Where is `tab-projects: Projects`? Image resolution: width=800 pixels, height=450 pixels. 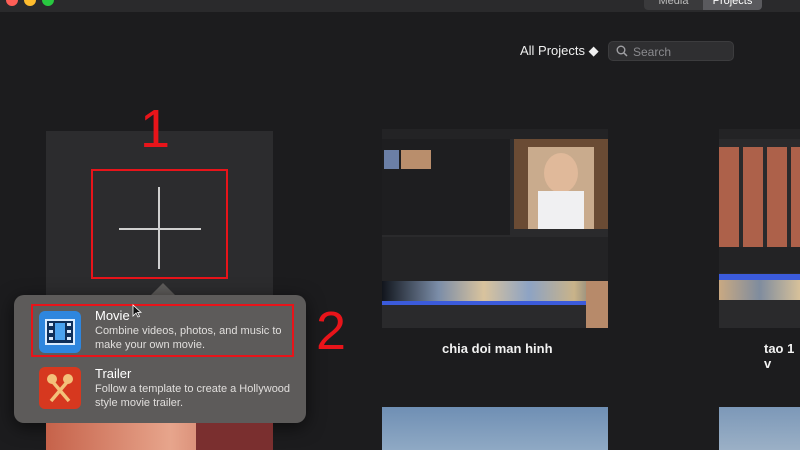
tab-projects: Projects is located at coordinates (732, 5).